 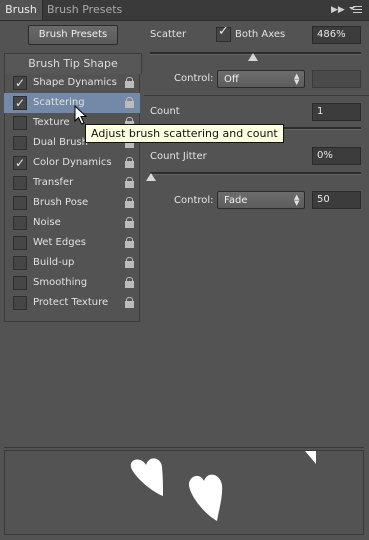 I want to click on setting-label: Transfer, so click(x=53, y=182).